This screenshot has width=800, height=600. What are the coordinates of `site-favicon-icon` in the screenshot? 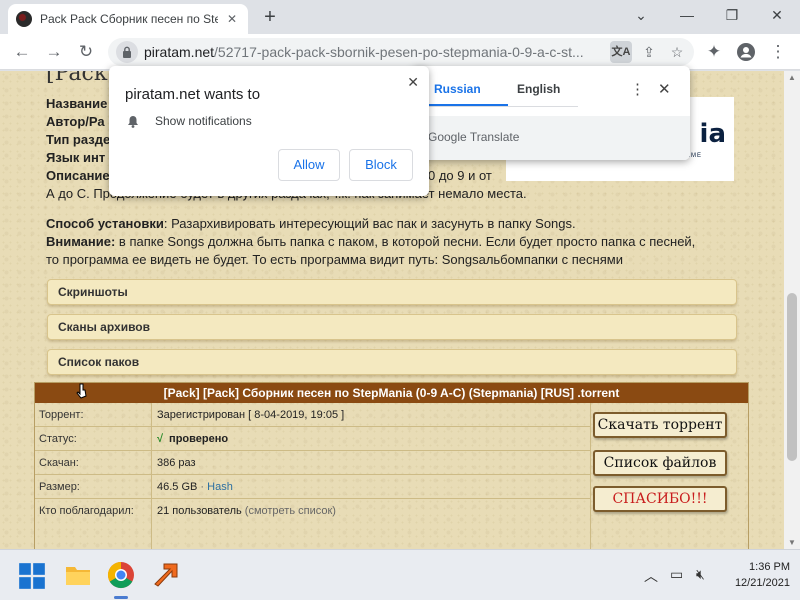 It's located at (24, 19).